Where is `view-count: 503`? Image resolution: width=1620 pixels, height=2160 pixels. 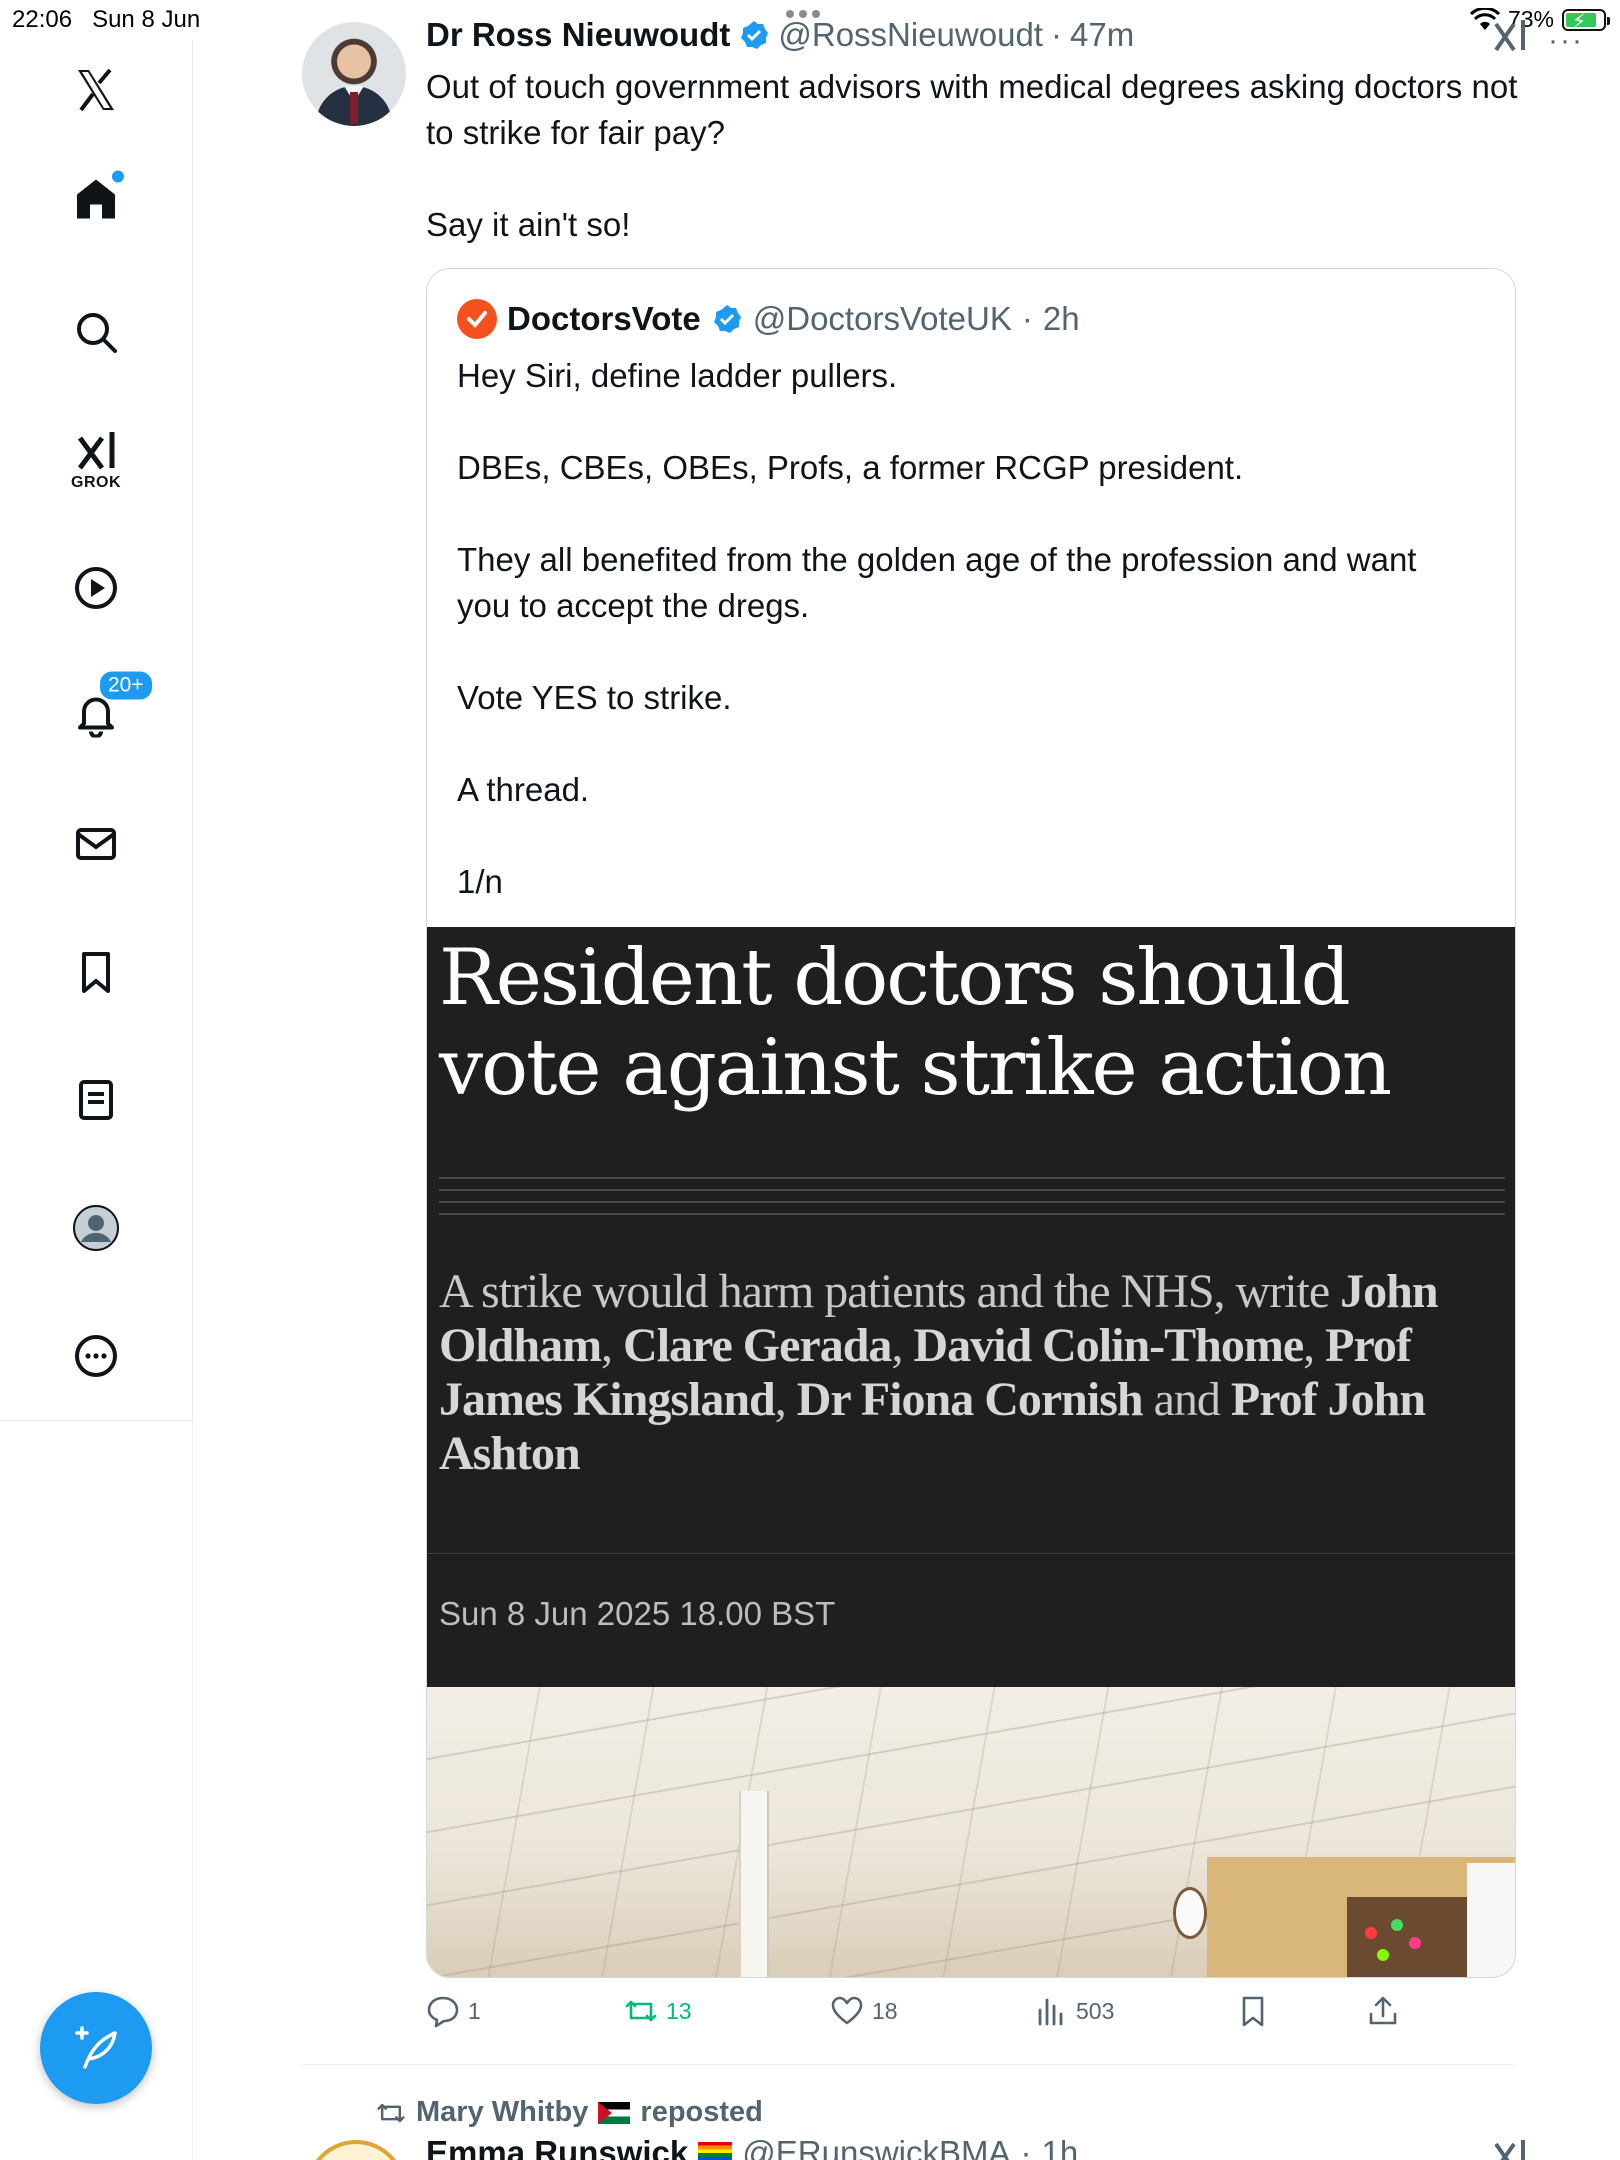
view-count: 503 is located at coordinates (1095, 2010).